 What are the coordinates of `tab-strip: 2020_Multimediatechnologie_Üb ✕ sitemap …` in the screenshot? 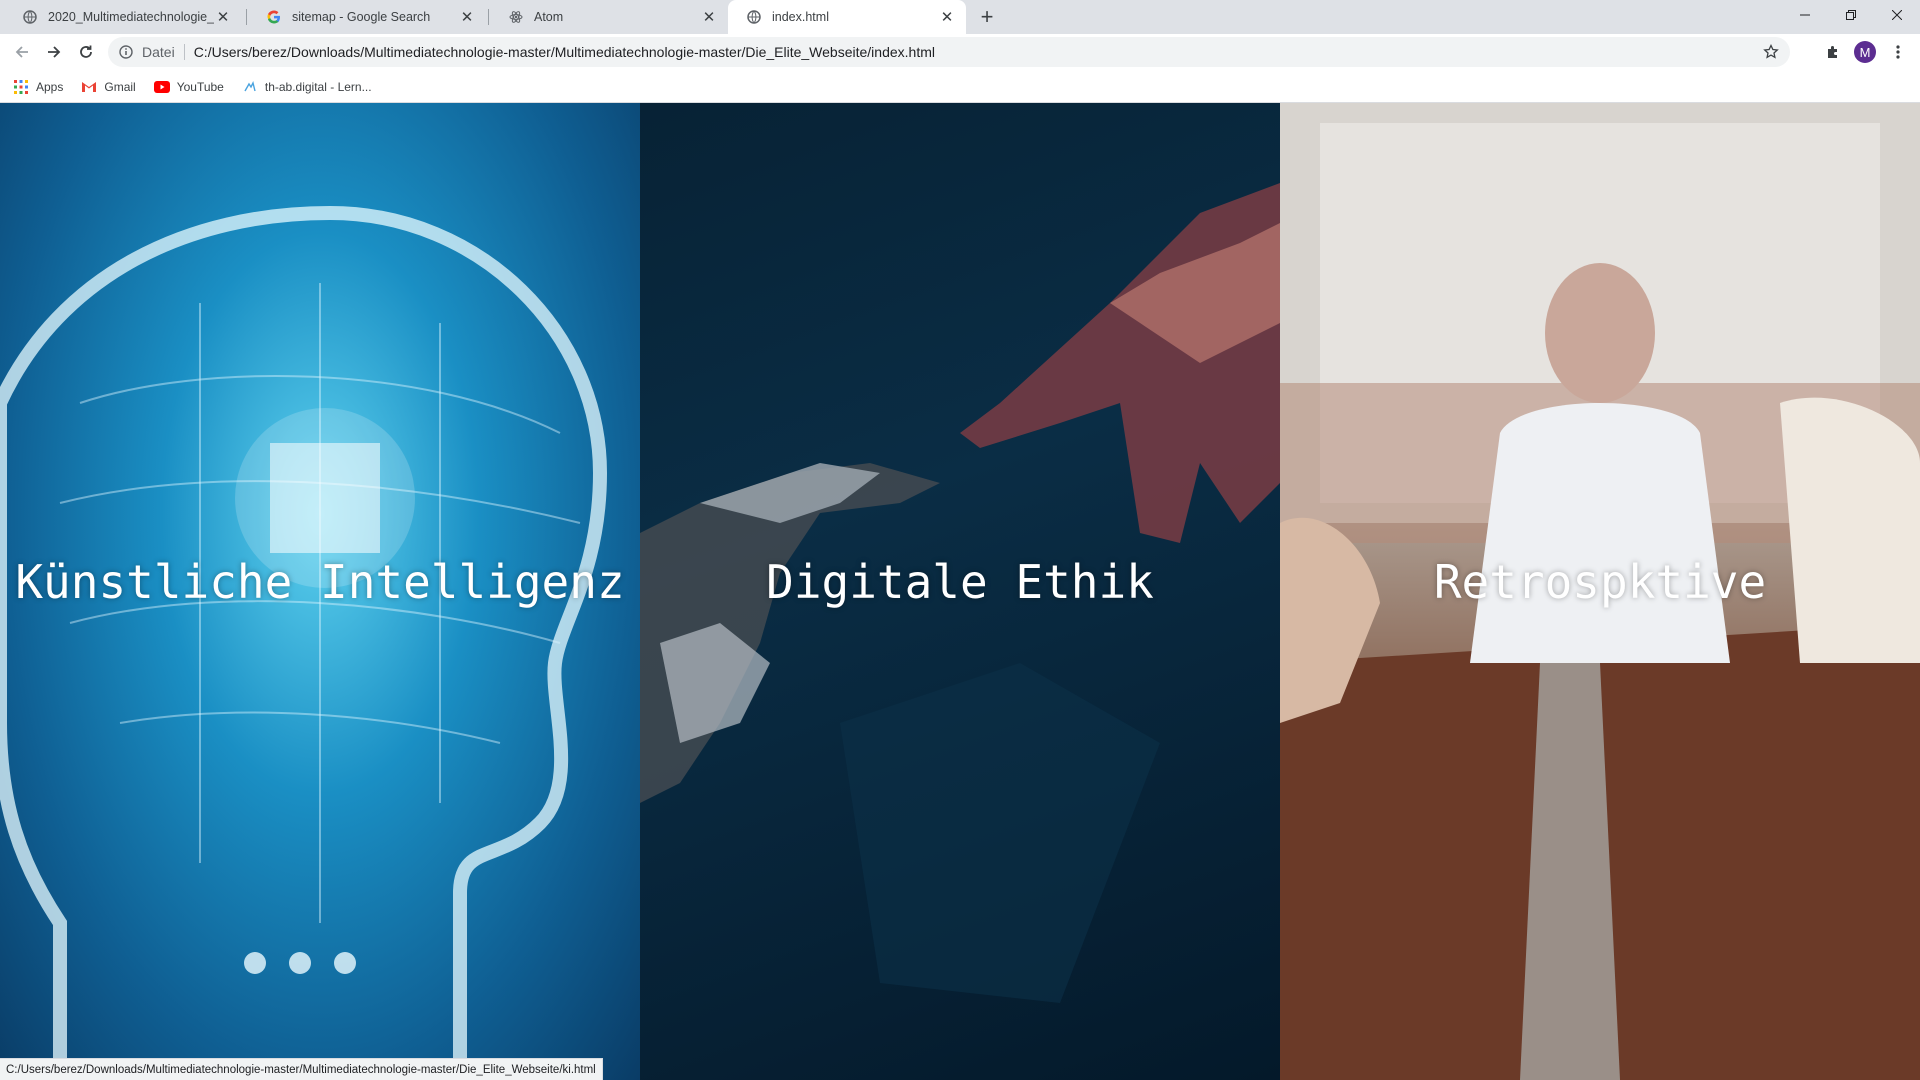 It's located at (960, 17).